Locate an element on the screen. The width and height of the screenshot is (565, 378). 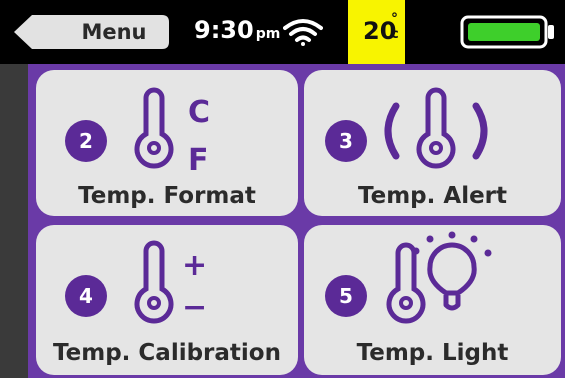
side-strip is located at coordinates (14, 221).